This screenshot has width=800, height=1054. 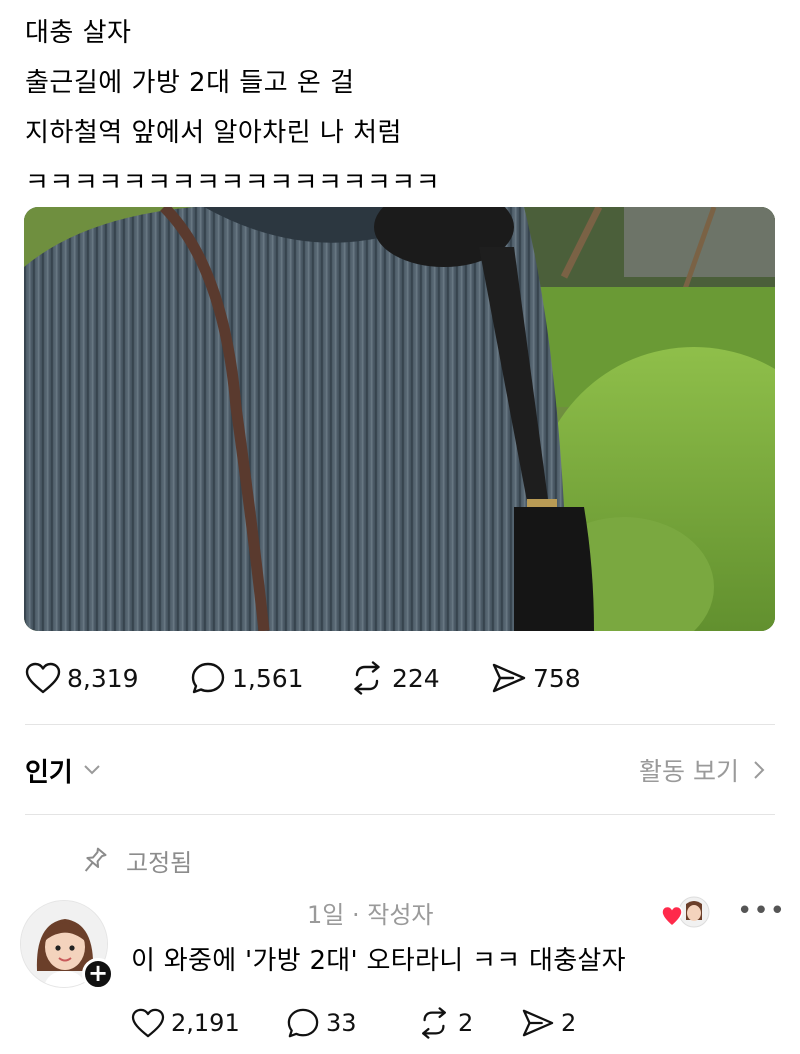 What do you see at coordinates (92, 770) in the screenshot?
I see `chevron-down-icon` at bounding box center [92, 770].